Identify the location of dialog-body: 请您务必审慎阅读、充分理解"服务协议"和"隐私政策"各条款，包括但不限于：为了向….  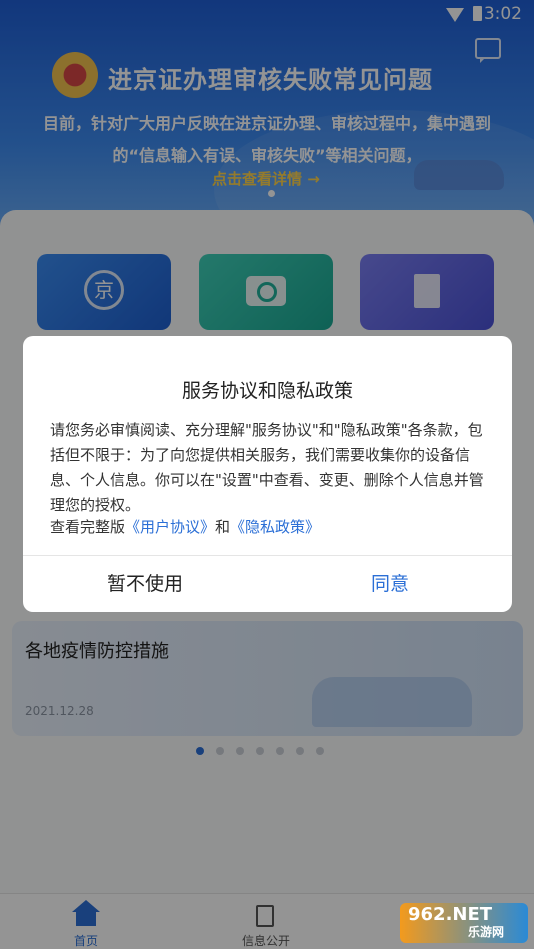
(267, 467).